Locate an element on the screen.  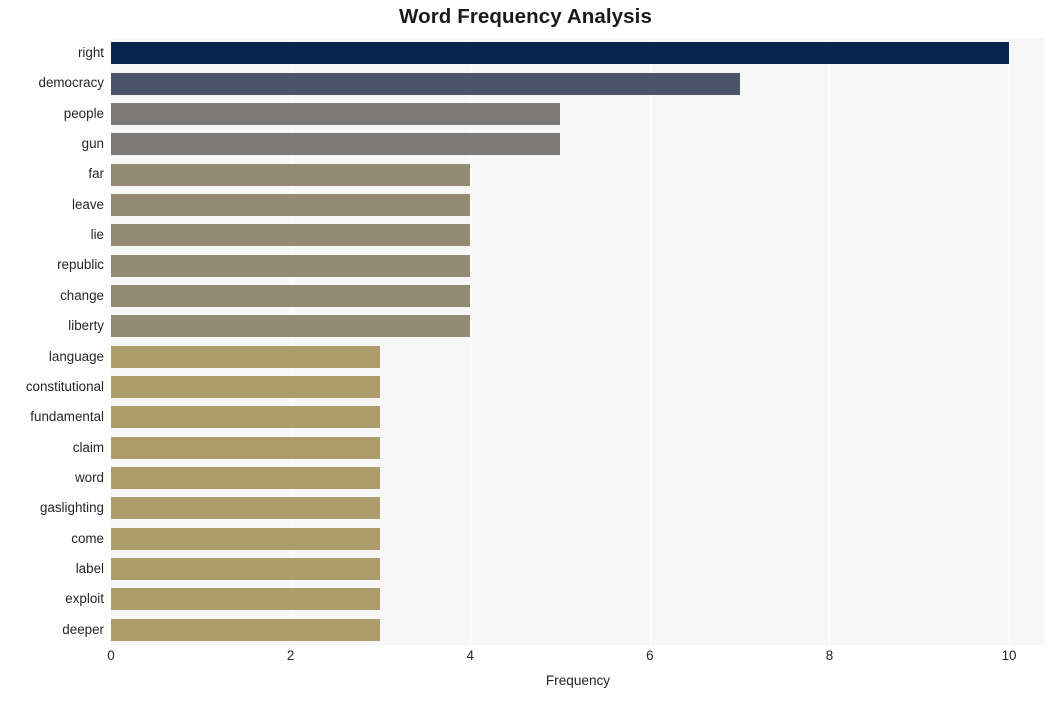
x-axis-tick-label: 6 is located at coordinates (650, 655).